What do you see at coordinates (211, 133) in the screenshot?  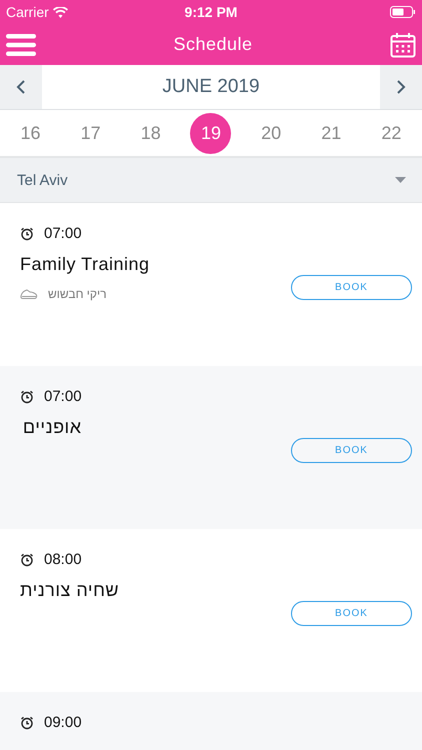 I see `day-button: 19` at bounding box center [211, 133].